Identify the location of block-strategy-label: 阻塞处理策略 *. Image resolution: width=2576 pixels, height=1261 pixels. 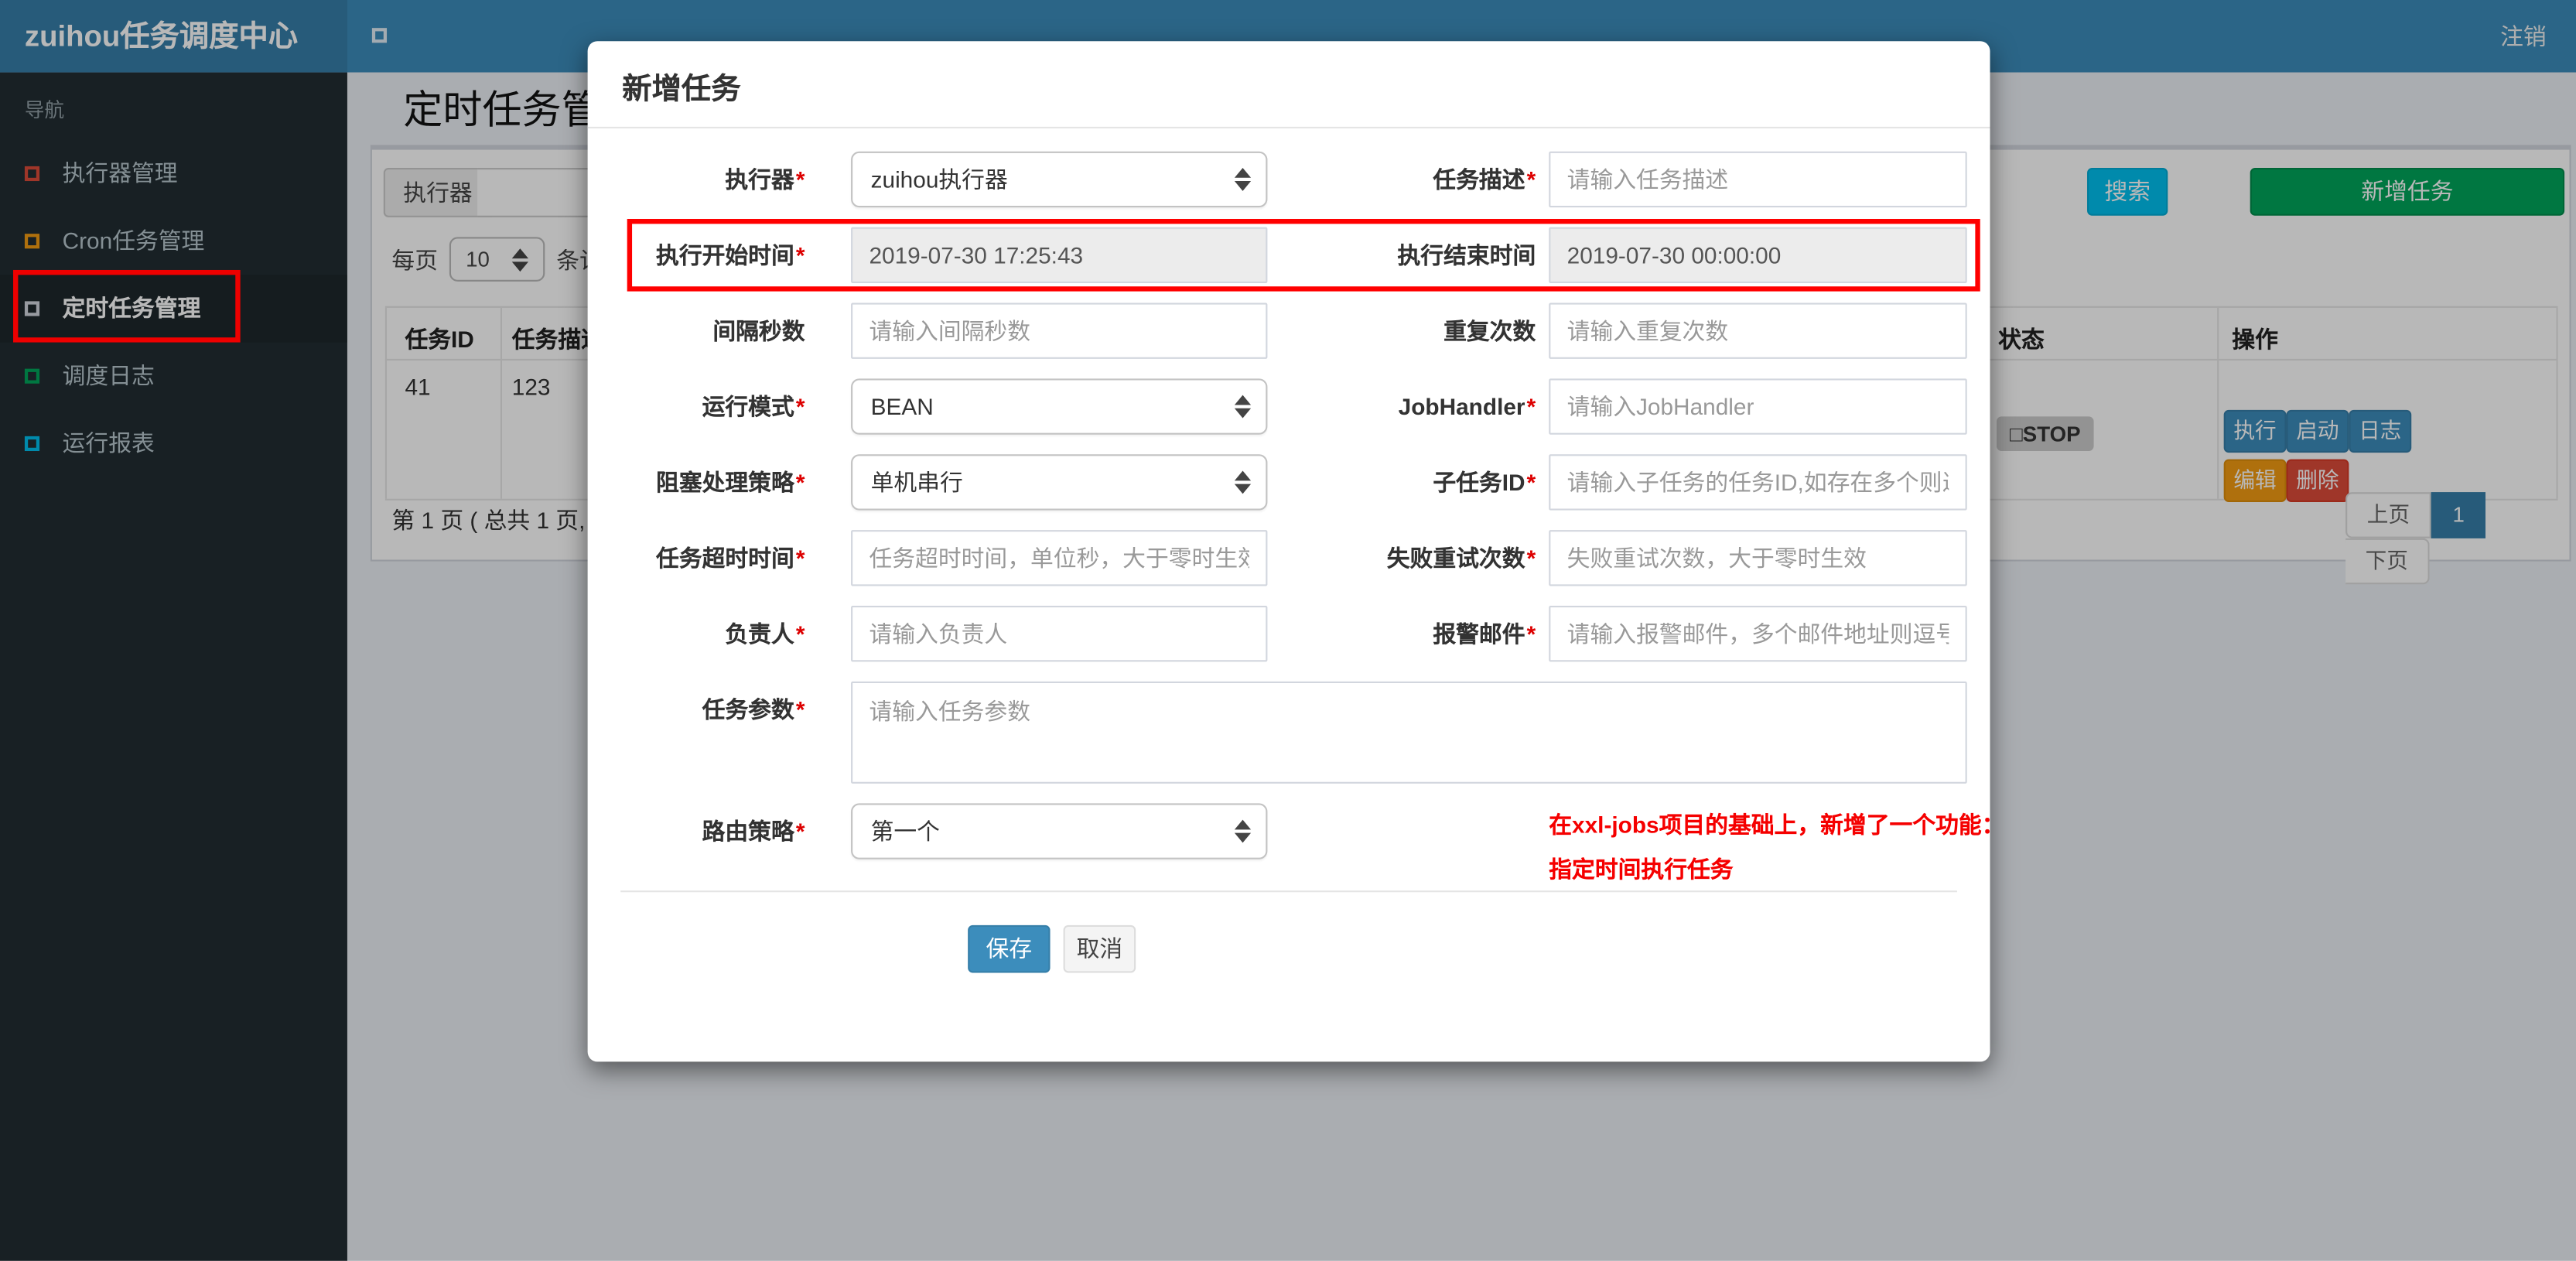
(730, 482).